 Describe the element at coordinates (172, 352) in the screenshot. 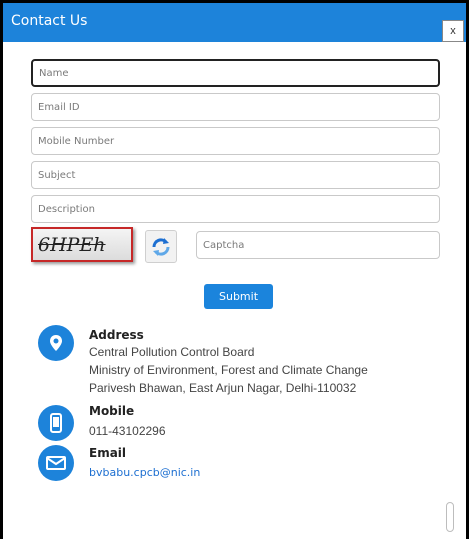

I see `address-line-1: Central Pollution Control Board` at that location.